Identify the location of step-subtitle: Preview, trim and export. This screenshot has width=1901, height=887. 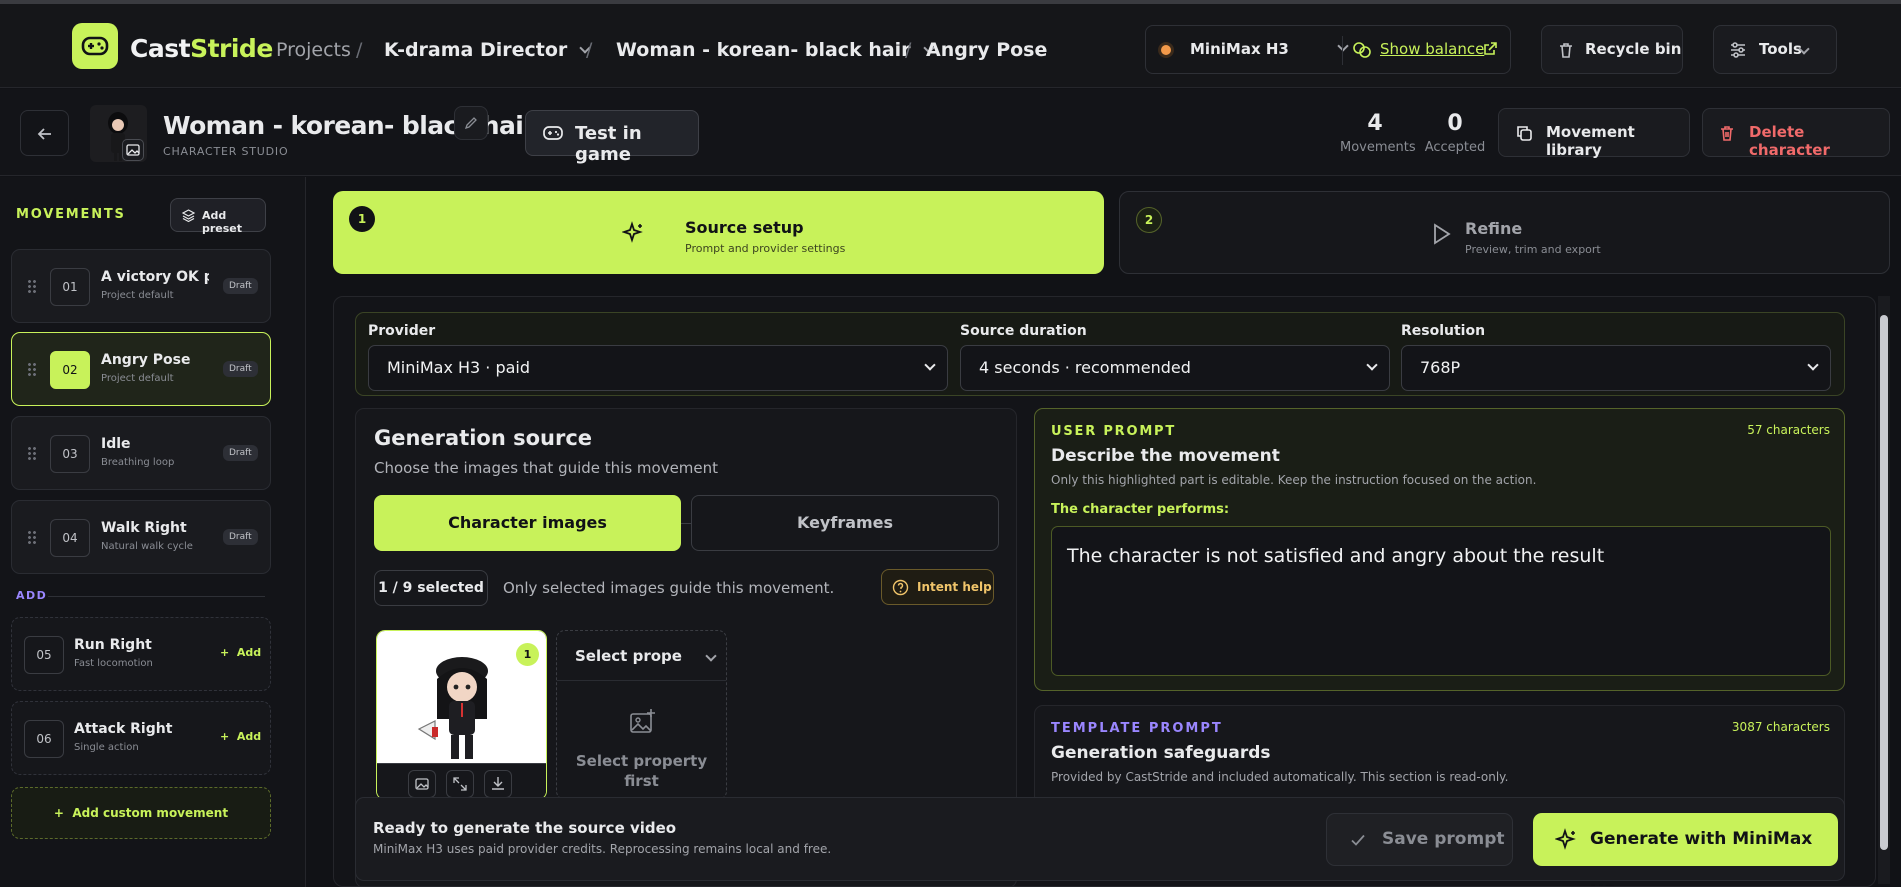
(1533, 249).